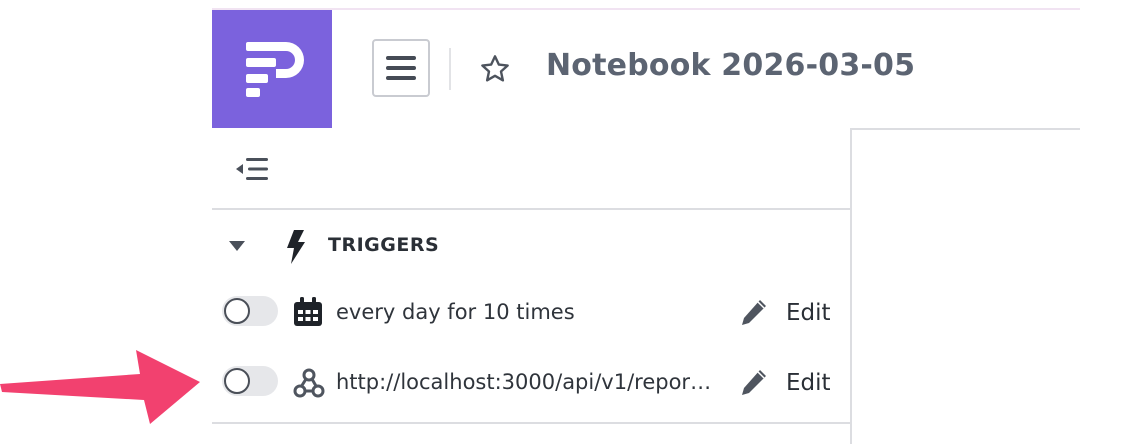 Image resolution: width=1122 pixels, height=444 pixels. What do you see at coordinates (531, 246) in the screenshot?
I see `triggers-section-header: TRIGGERS` at bounding box center [531, 246].